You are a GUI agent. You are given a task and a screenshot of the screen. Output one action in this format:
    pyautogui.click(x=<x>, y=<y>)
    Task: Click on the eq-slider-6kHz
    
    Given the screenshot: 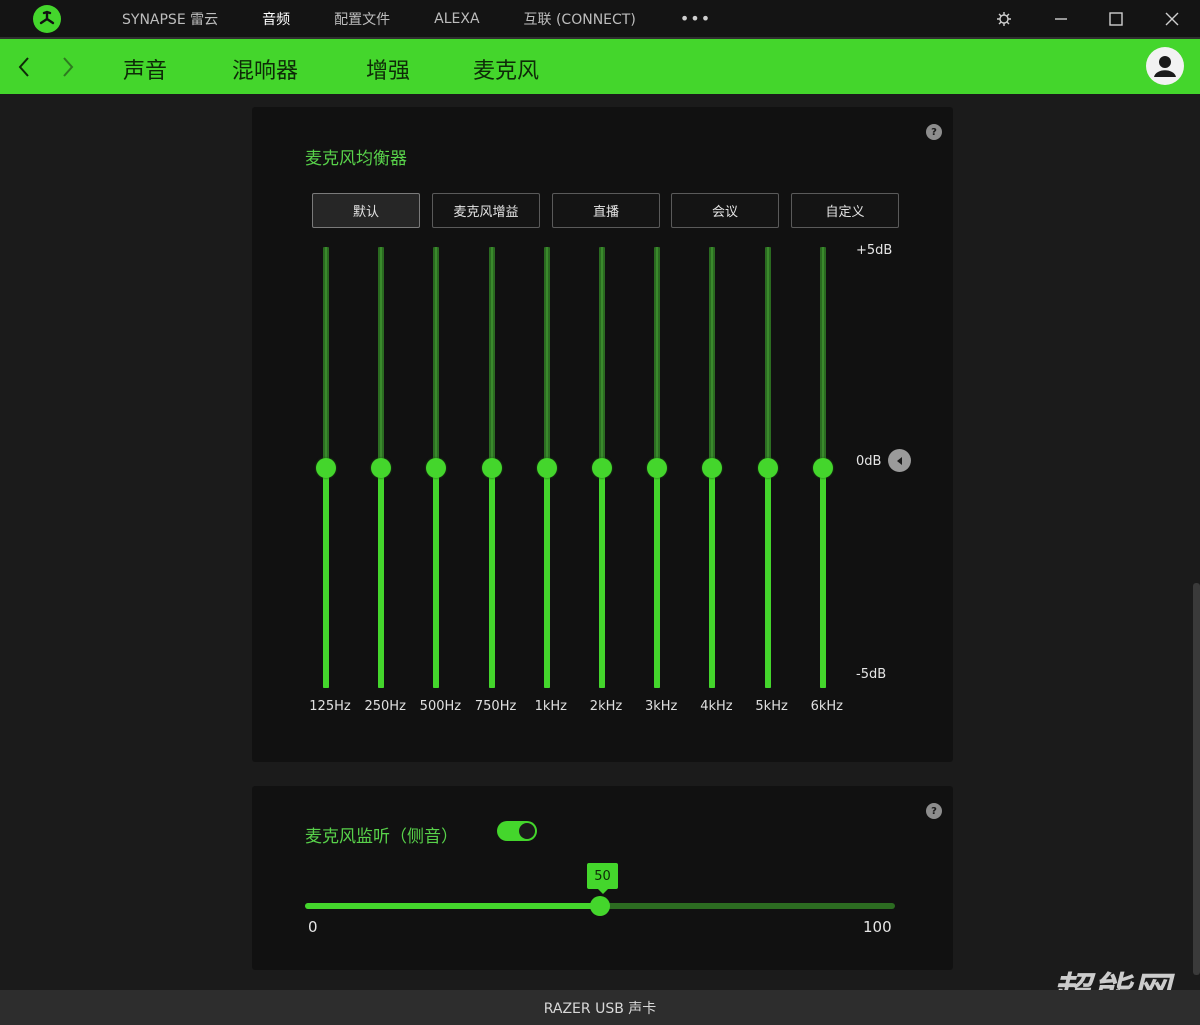 What is the action you would take?
    pyautogui.click(x=822, y=467)
    